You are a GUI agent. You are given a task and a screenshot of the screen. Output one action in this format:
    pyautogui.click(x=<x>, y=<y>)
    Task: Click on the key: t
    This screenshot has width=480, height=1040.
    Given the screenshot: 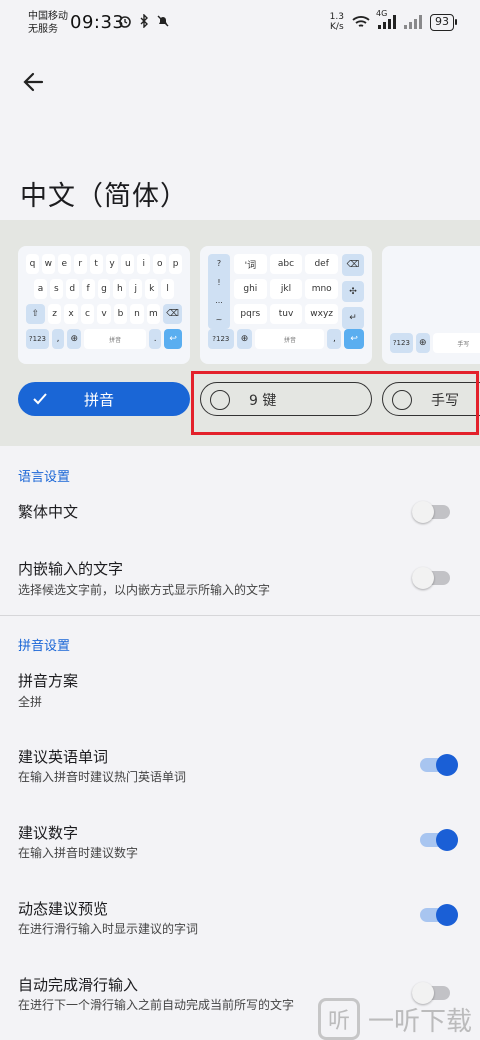 What is the action you would take?
    pyautogui.click(x=96, y=264)
    